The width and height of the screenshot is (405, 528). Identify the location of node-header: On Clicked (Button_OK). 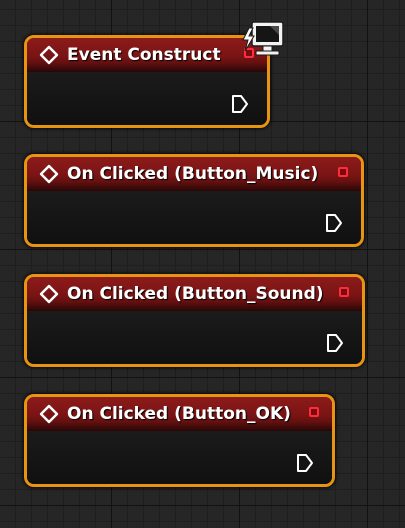
(179, 414).